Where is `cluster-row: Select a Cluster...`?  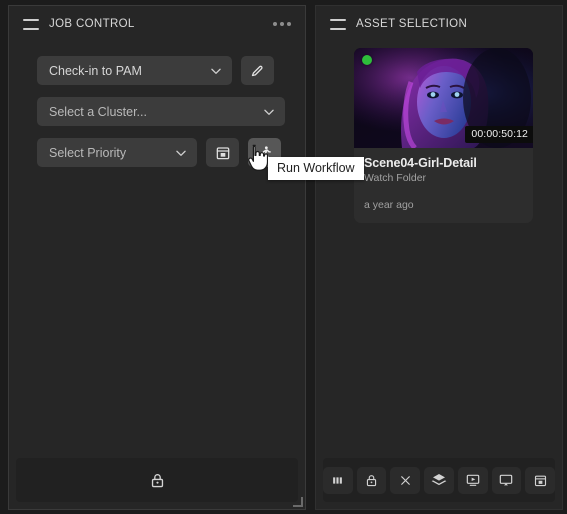
cluster-row: Select a Cluster... is located at coordinates (161, 111).